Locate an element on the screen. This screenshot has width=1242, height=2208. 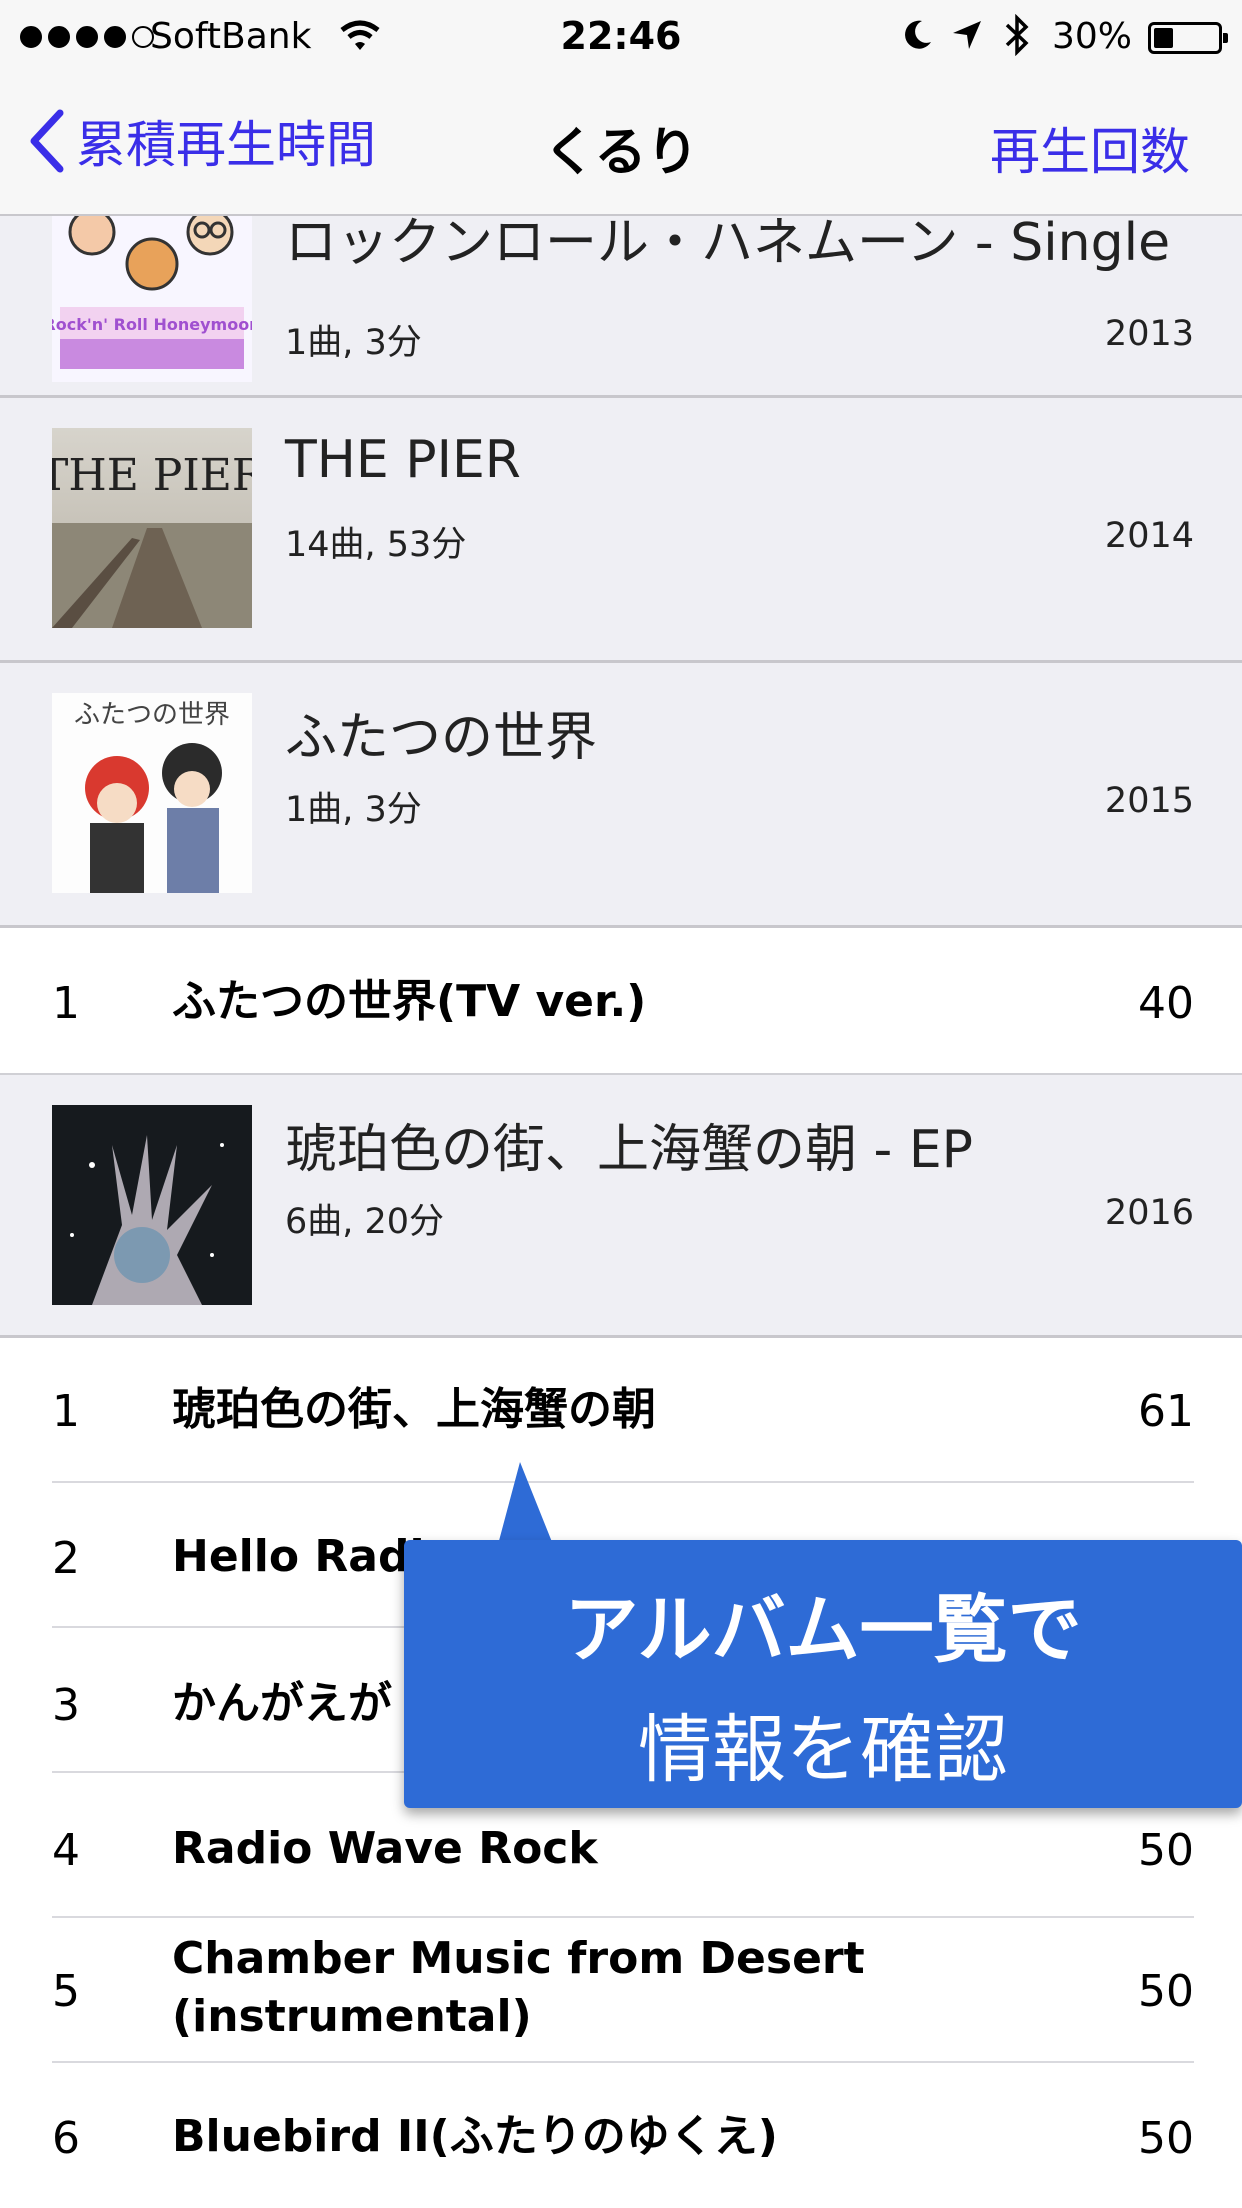
song-row: 6 Bluebird II(ふたりのゆくえ) 50 is located at coordinates (621, 2135).